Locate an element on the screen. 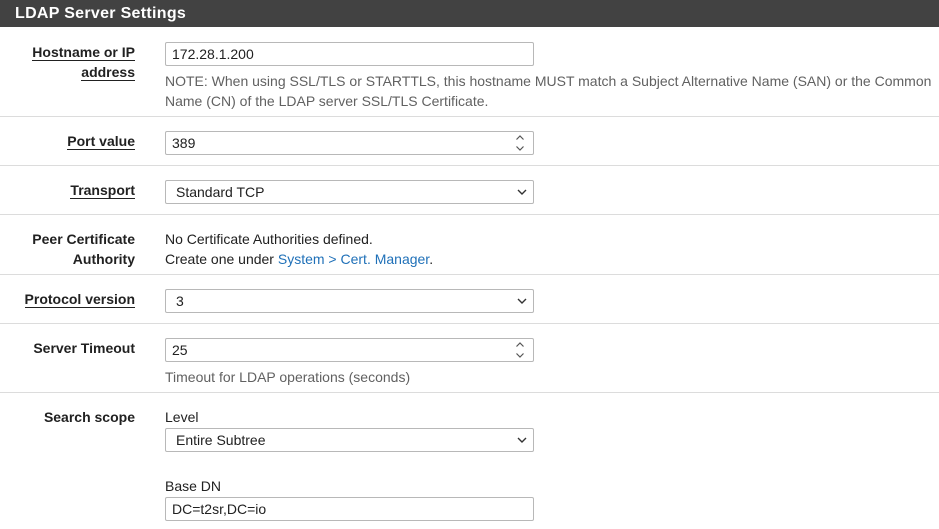  panel-title: LDAP Server Settings is located at coordinates (469, 13).